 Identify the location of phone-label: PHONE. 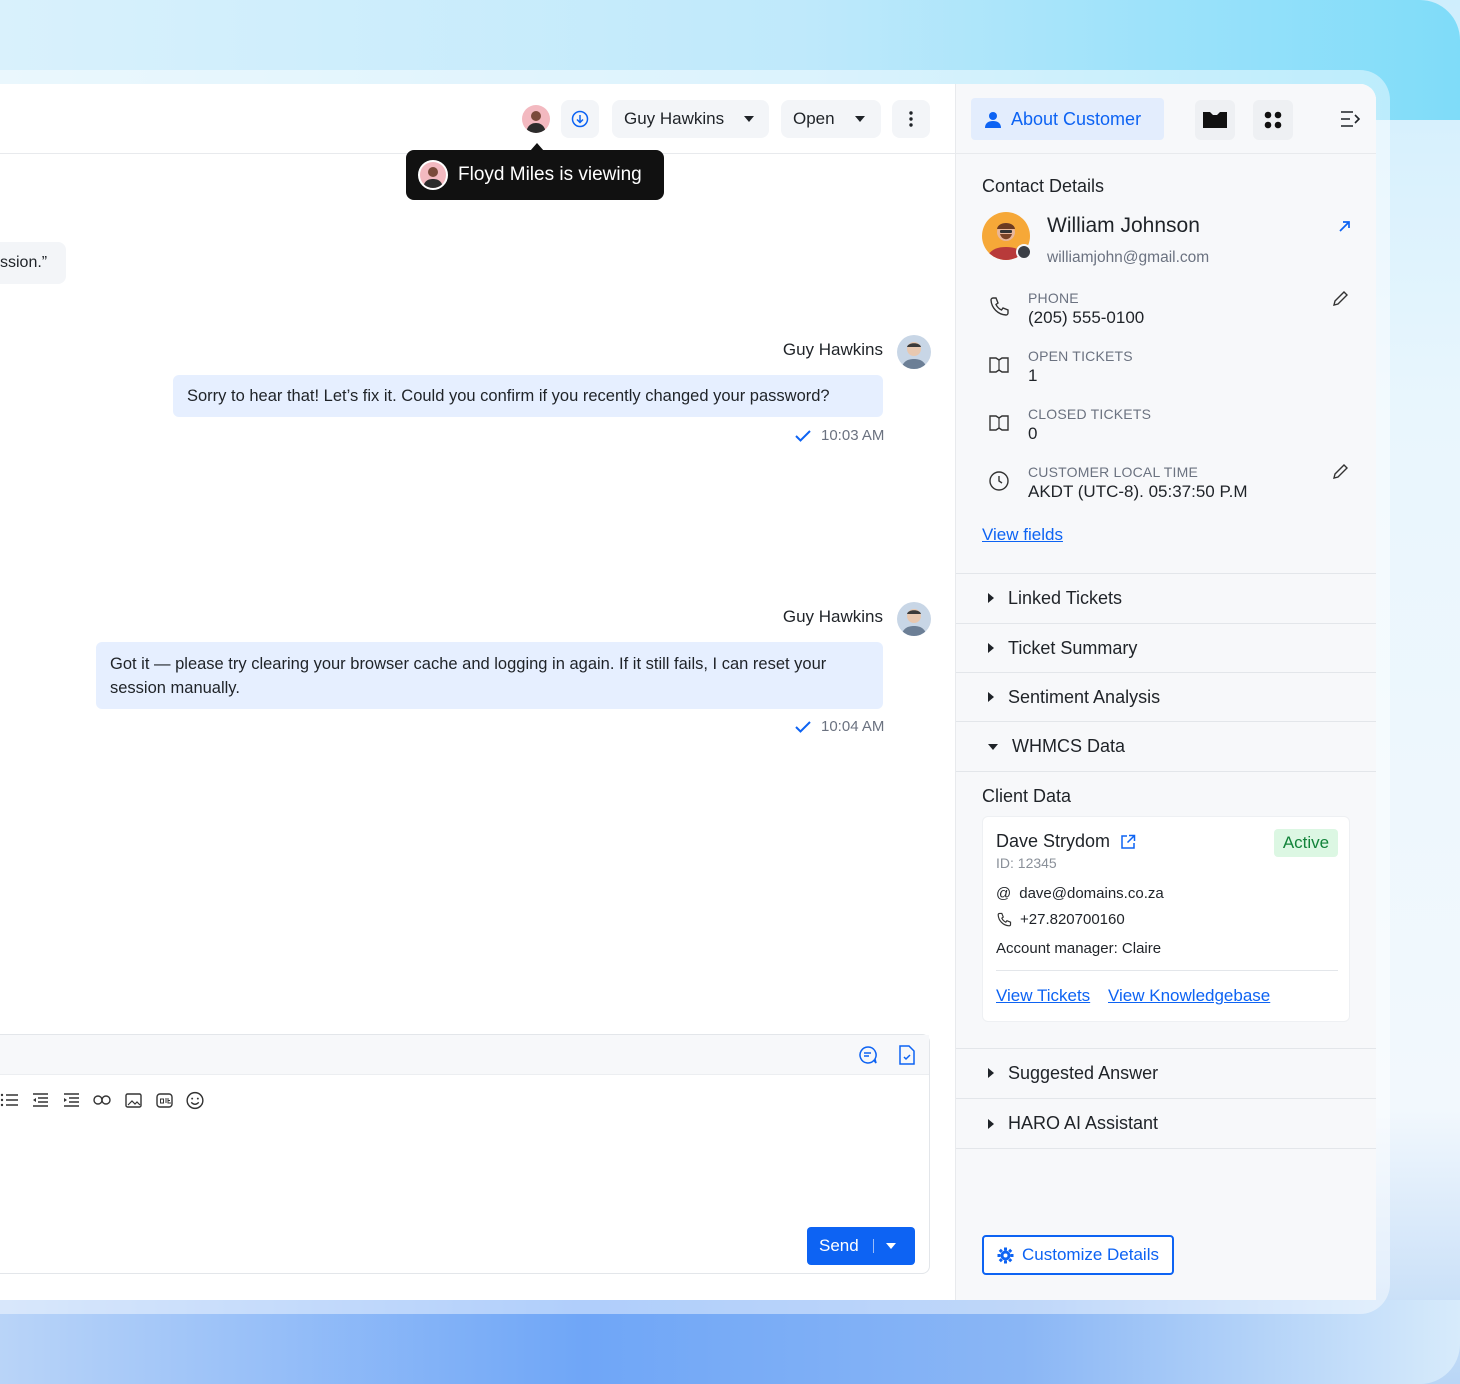
(1053, 298).